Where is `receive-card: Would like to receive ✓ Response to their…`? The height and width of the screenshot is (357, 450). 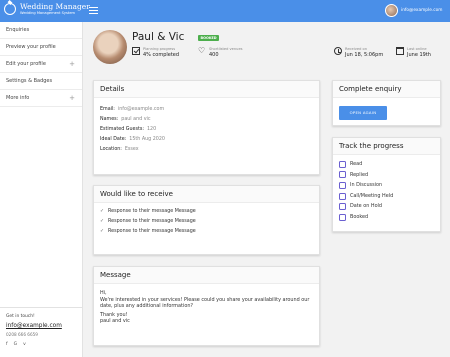
receive-card: Would like to receive ✓ Response to their… is located at coordinates (206, 220).